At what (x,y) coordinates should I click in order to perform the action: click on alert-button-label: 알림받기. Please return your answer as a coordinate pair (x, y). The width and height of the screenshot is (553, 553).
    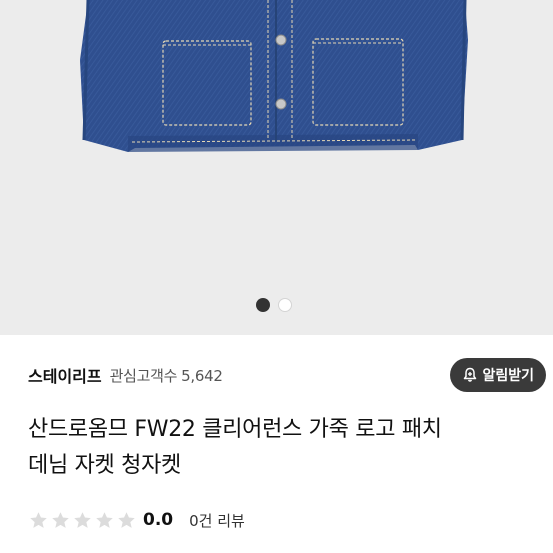
    Looking at the image, I should click on (508, 376).